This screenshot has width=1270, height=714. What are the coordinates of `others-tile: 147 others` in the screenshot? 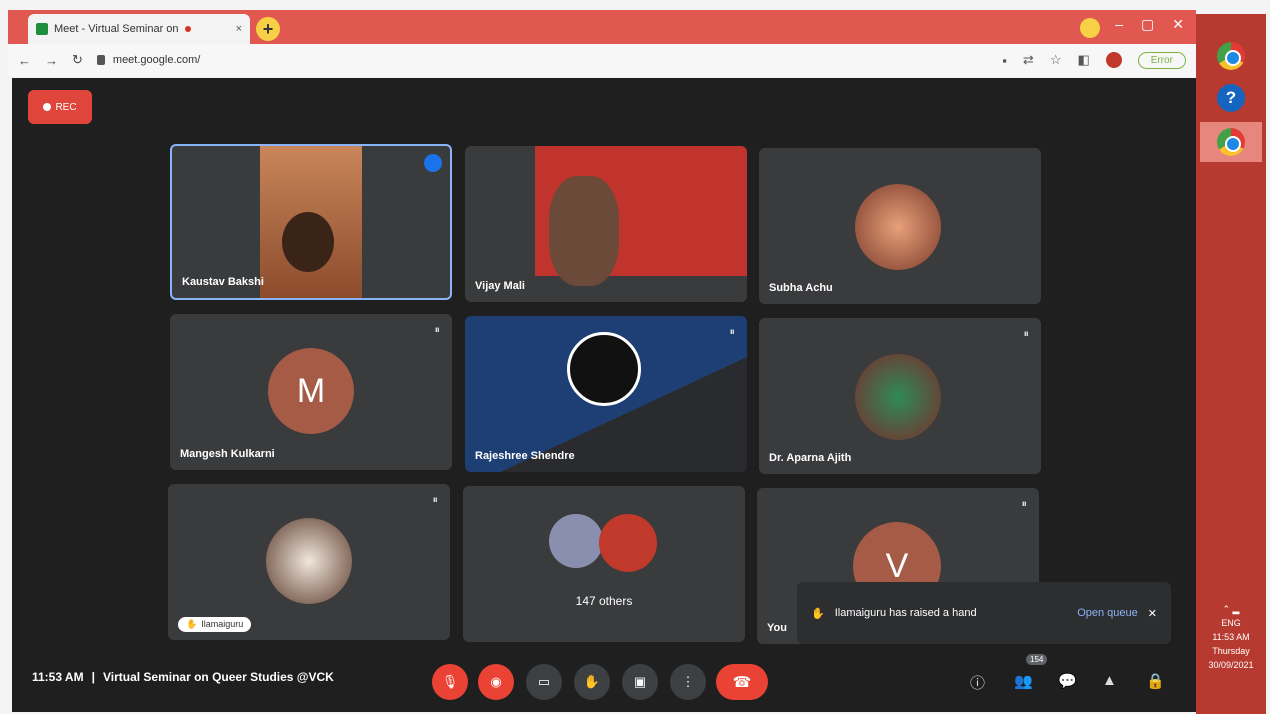 It's located at (604, 564).